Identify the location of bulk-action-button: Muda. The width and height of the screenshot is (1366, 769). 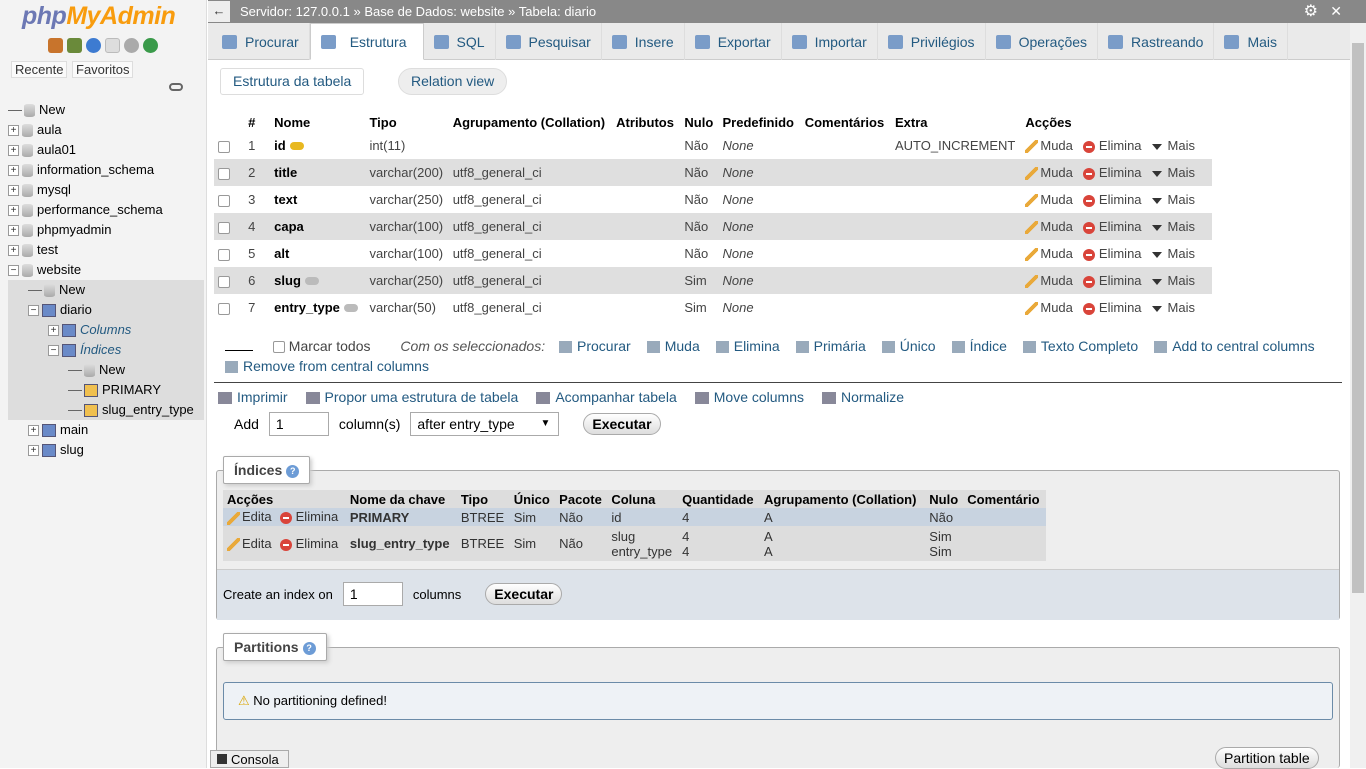
(673, 346).